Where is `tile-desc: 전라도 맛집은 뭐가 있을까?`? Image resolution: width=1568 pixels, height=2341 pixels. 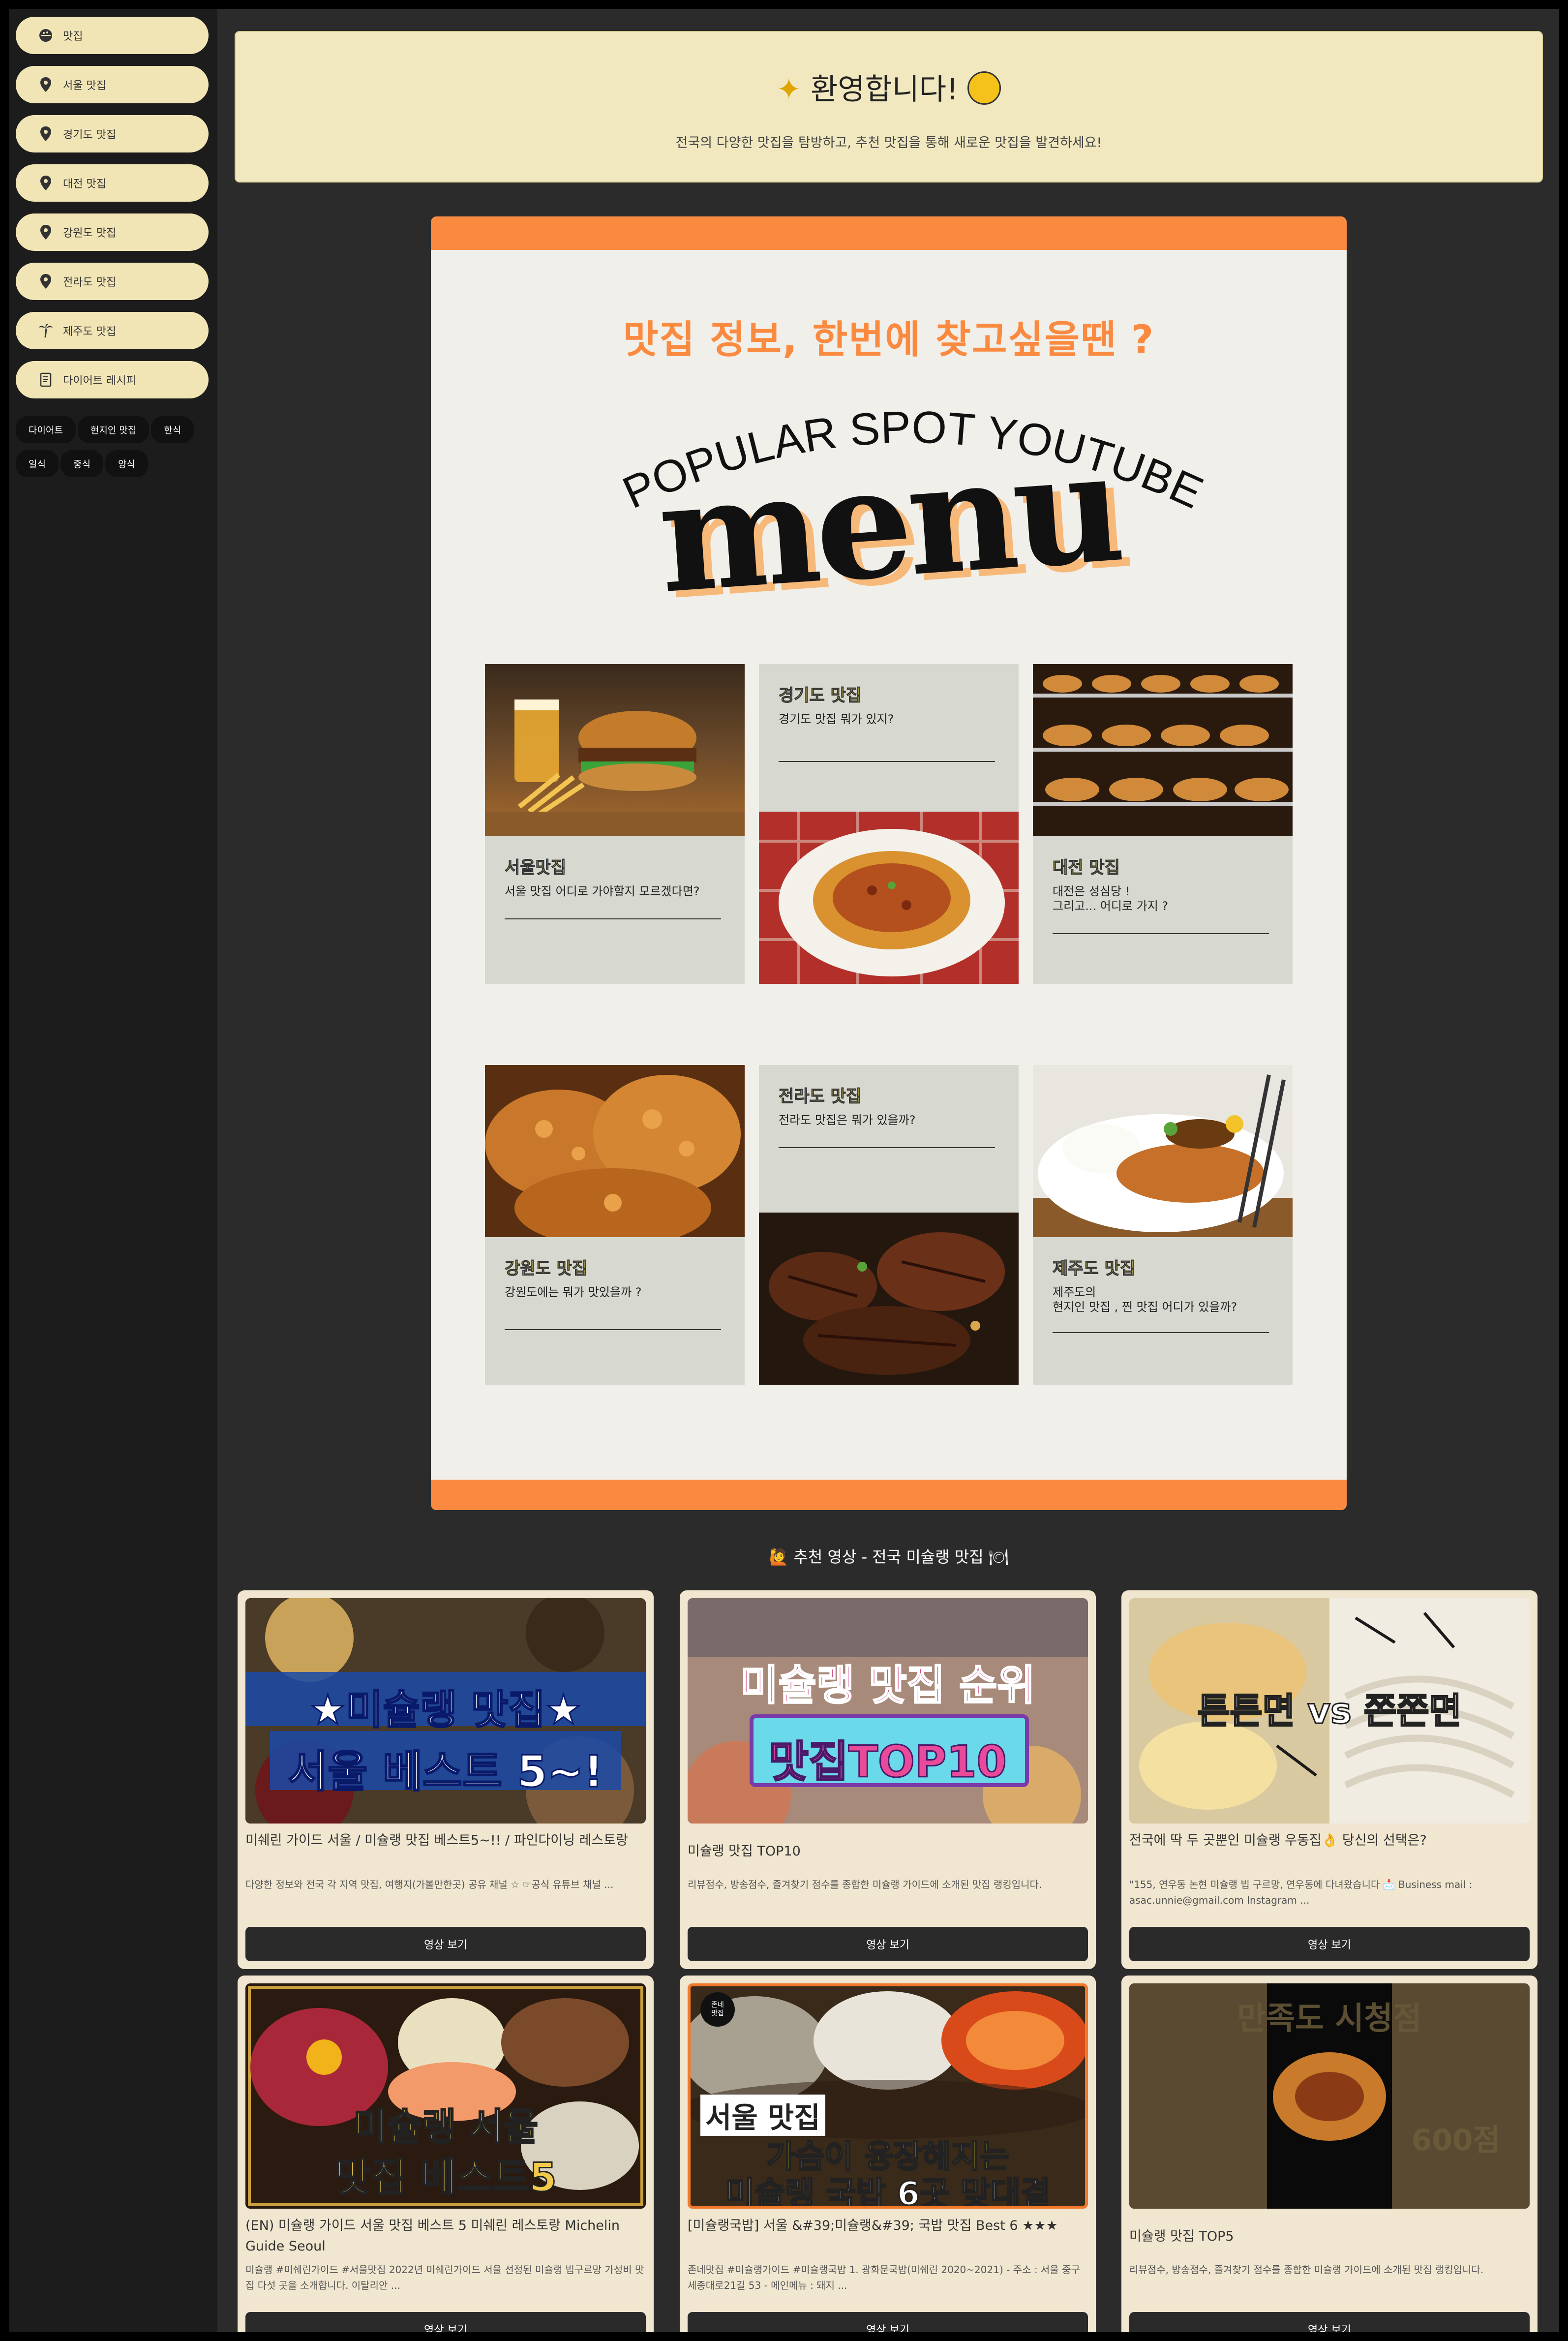 tile-desc: 전라도 맛집은 뭐가 있을까? is located at coordinates (847, 1120).